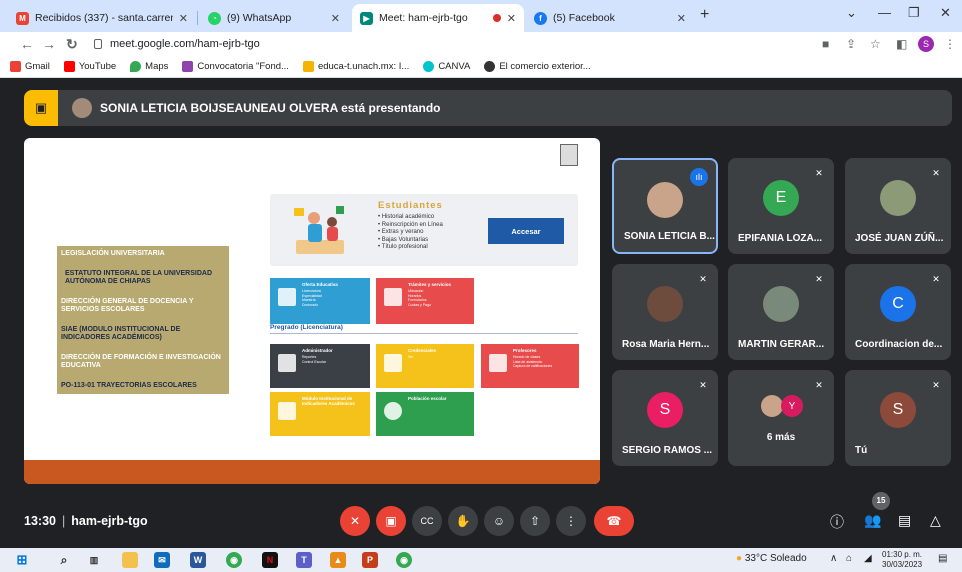  What do you see at coordinates (27, 44) in the screenshot?
I see `back-icon: ←` at bounding box center [27, 44].